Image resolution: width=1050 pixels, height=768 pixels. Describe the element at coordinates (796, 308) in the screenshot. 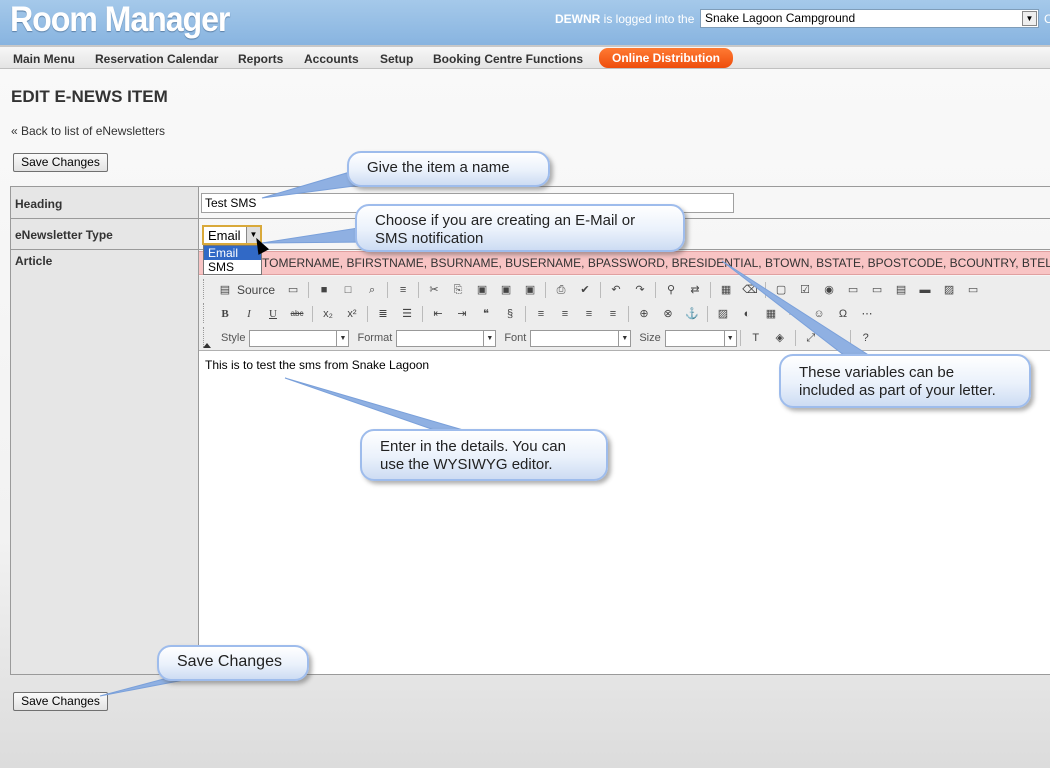

I see `pointer-variables` at that location.